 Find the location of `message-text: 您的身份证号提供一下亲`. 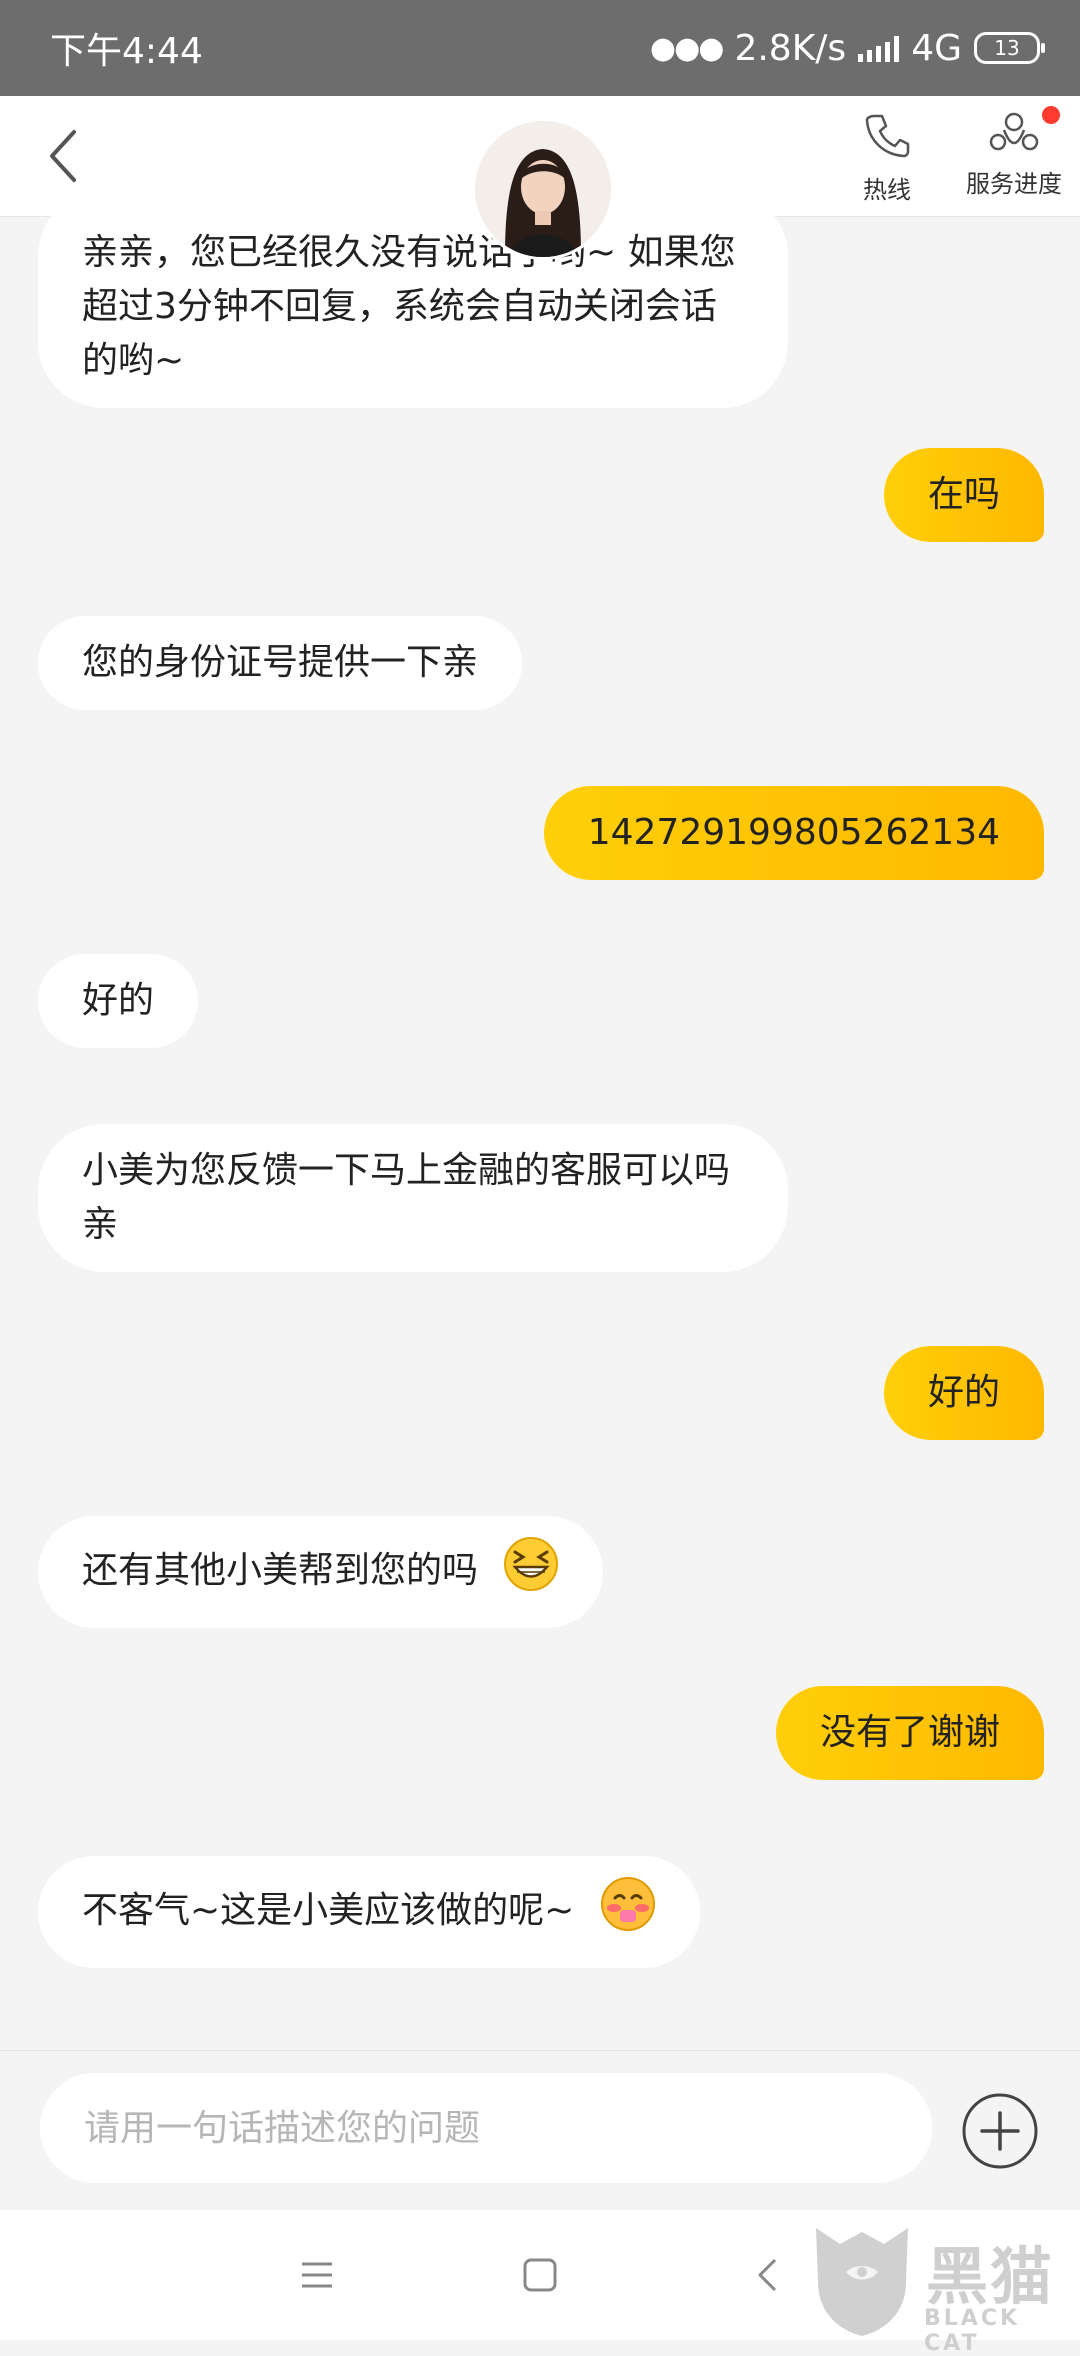

message-text: 您的身份证号提供一下亲 is located at coordinates (280, 662).